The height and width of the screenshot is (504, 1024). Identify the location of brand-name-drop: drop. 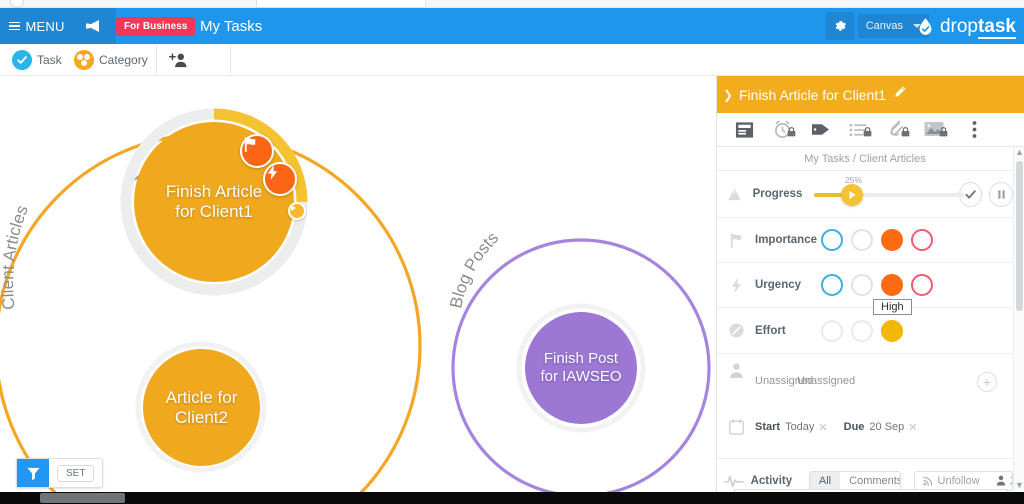
(958, 26).